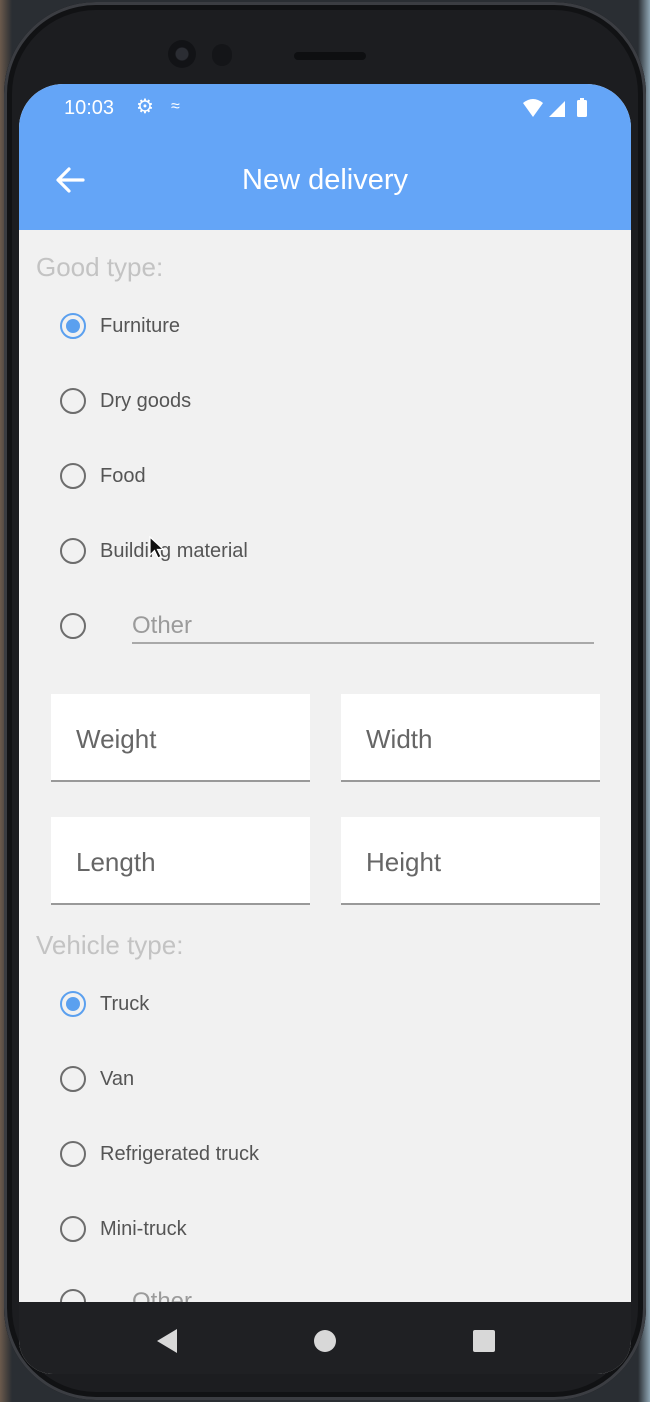 The image size is (650, 1402). What do you see at coordinates (470, 861) in the screenshot?
I see `height-field: Height` at bounding box center [470, 861].